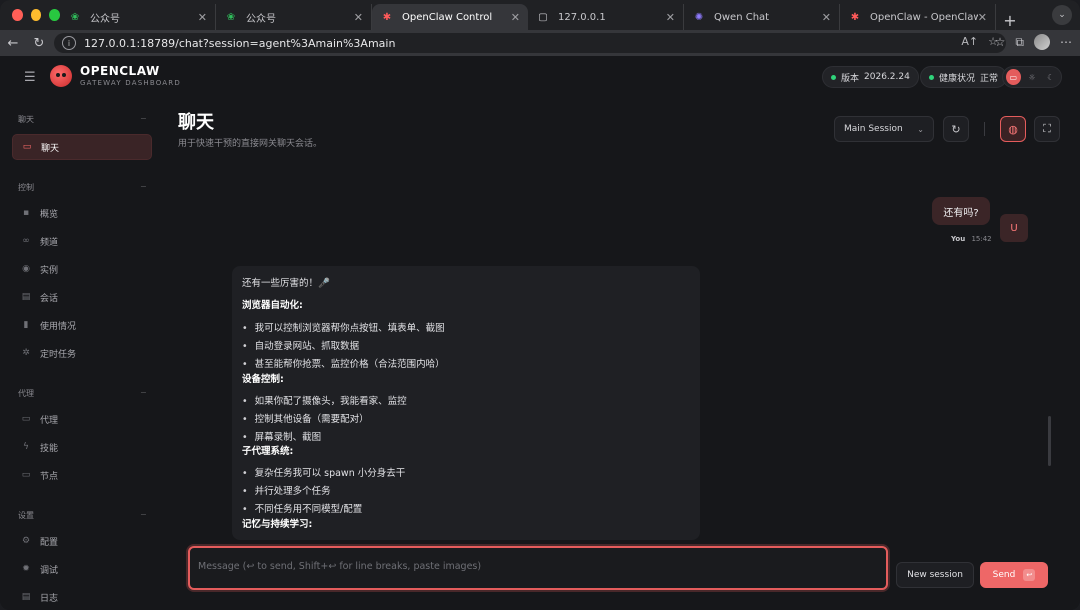  I want to click on tab-label: OpenClaw Control, so click(447, 17).